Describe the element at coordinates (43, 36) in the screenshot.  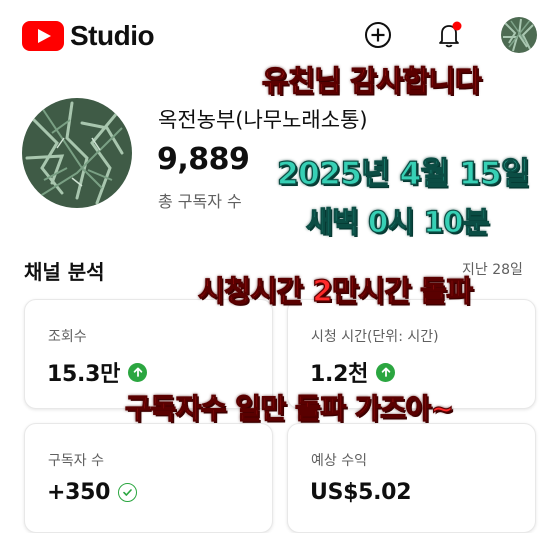
I see `youtube-play-icon` at that location.